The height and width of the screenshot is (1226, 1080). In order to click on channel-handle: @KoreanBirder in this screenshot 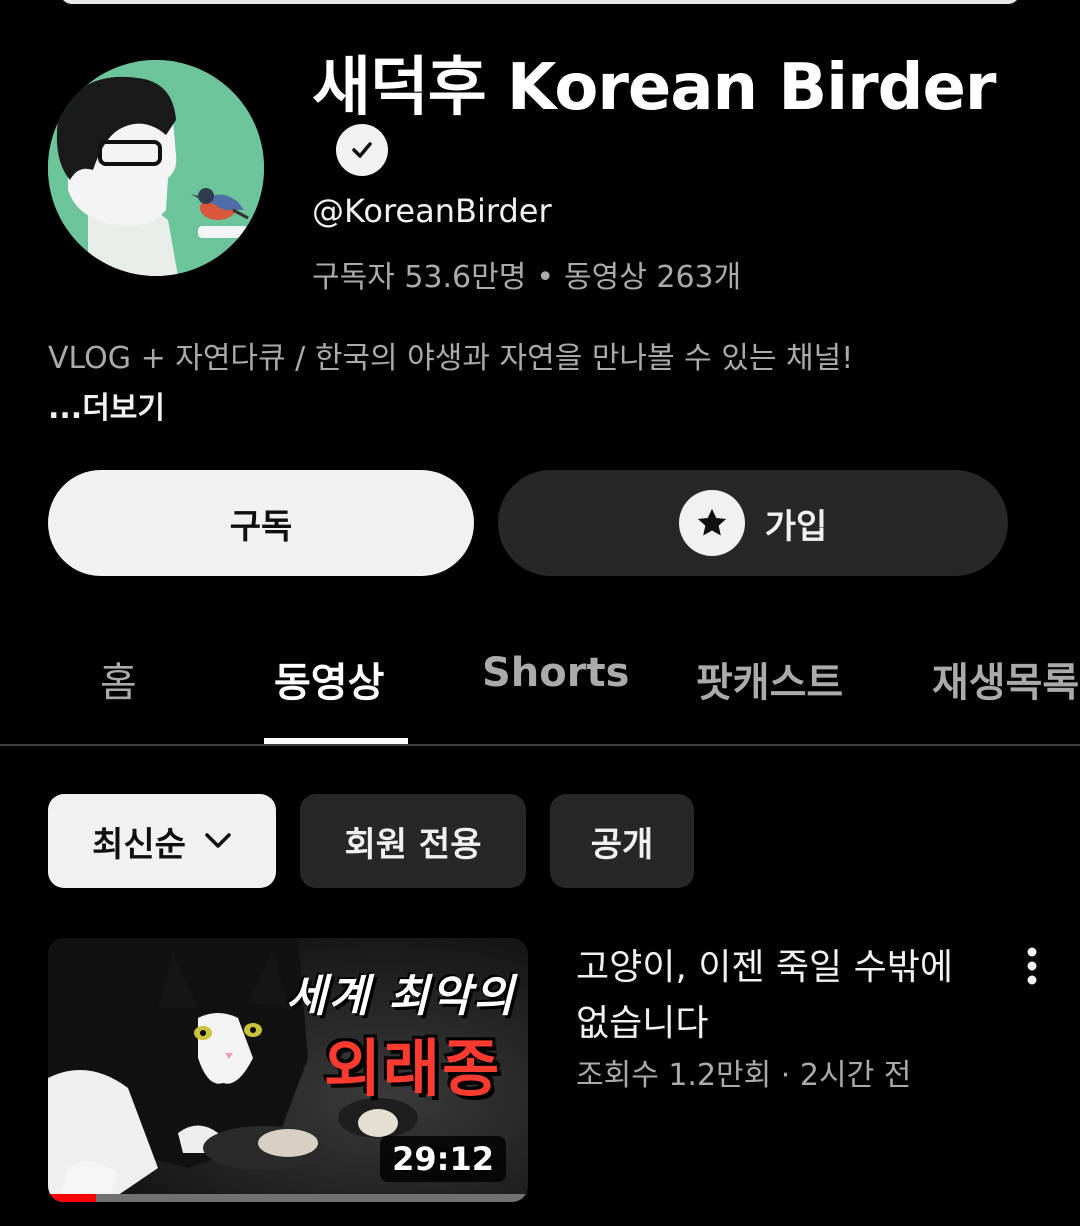, I will do `click(432, 211)`.